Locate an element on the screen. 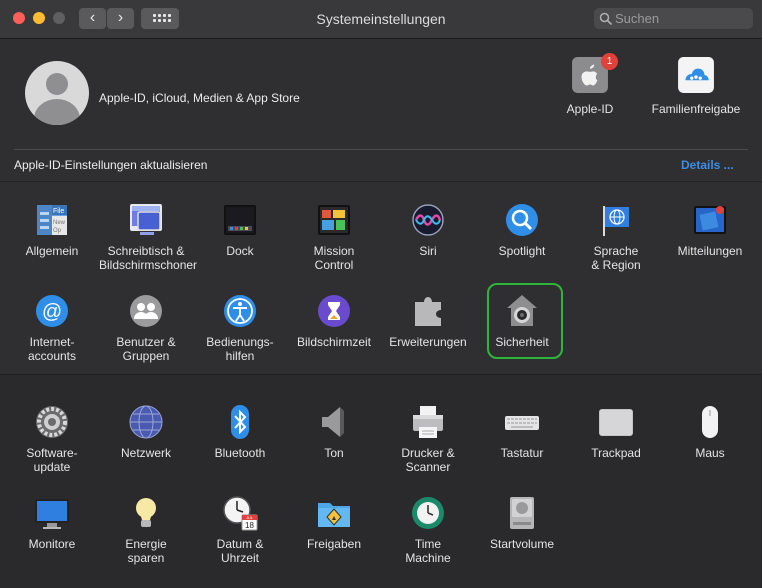  pane-dock: Dock is located at coordinates (240, 245).